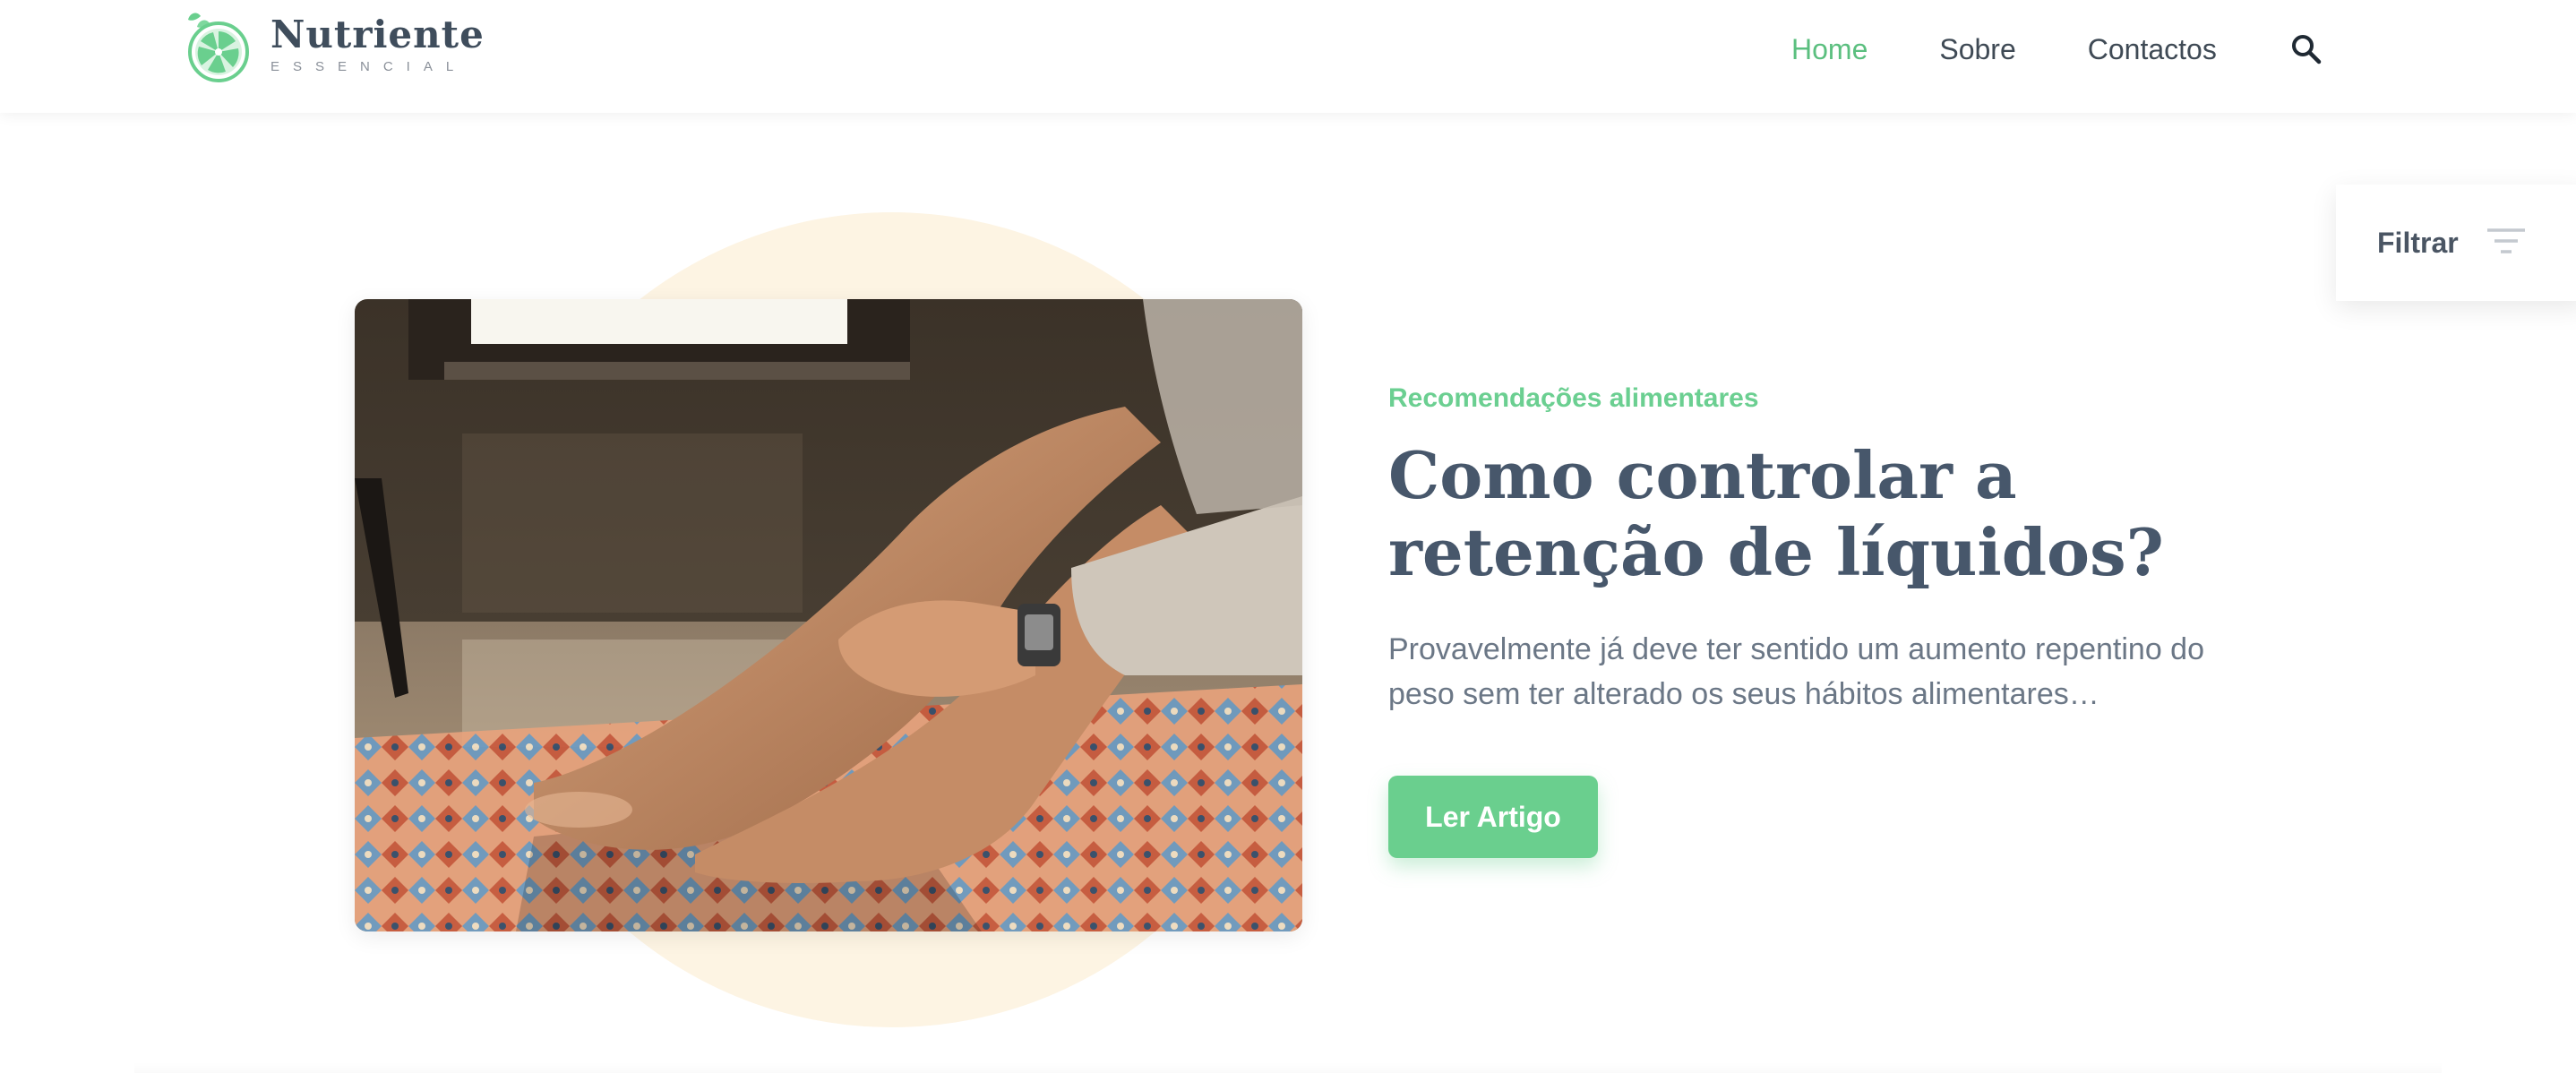  I want to click on main-nav: Home Sobre Contactos, so click(2057, 49).